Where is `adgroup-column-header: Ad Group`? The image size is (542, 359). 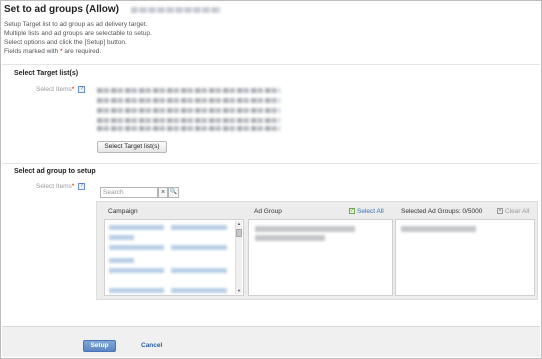
adgroup-column-header: Ad Group is located at coordinates (268, 211).